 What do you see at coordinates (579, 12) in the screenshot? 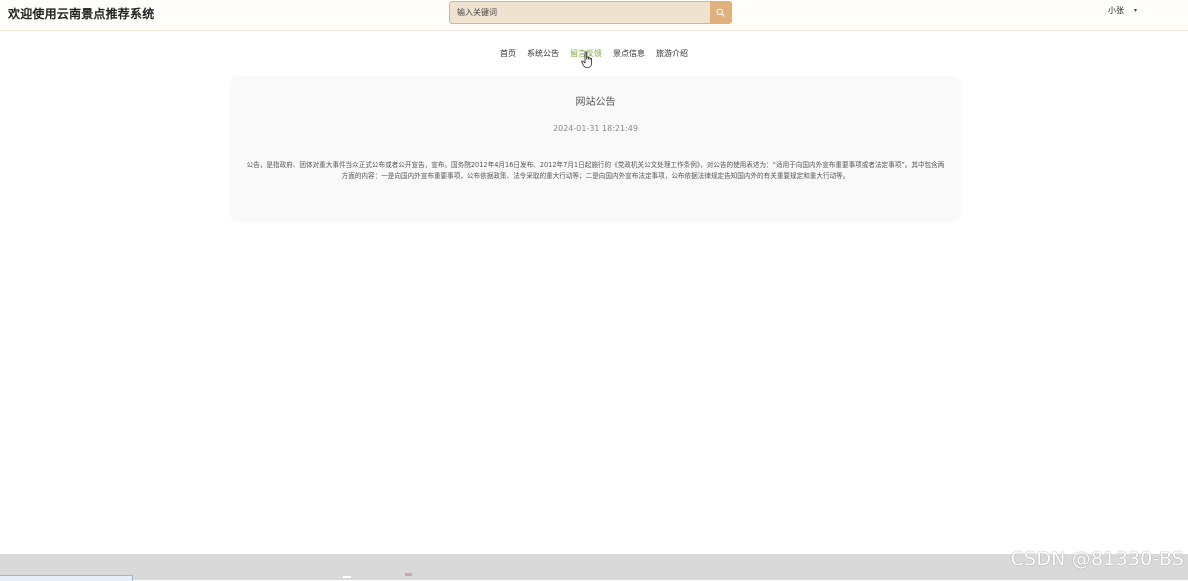
I see `search-input` at bounding box center [579, 12].